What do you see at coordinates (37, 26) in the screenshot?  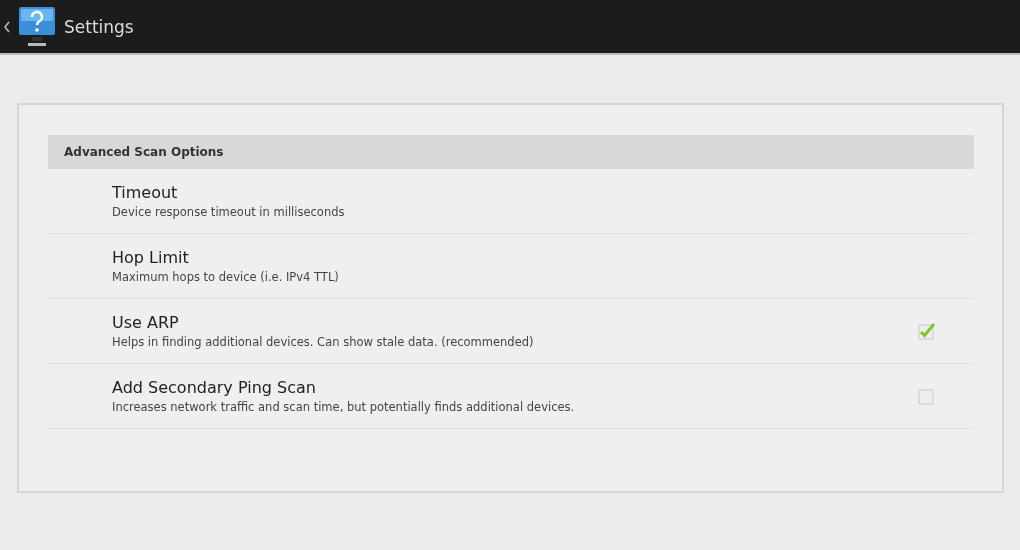 I see `monitor-help-icon` at bounding box center [37, 26].